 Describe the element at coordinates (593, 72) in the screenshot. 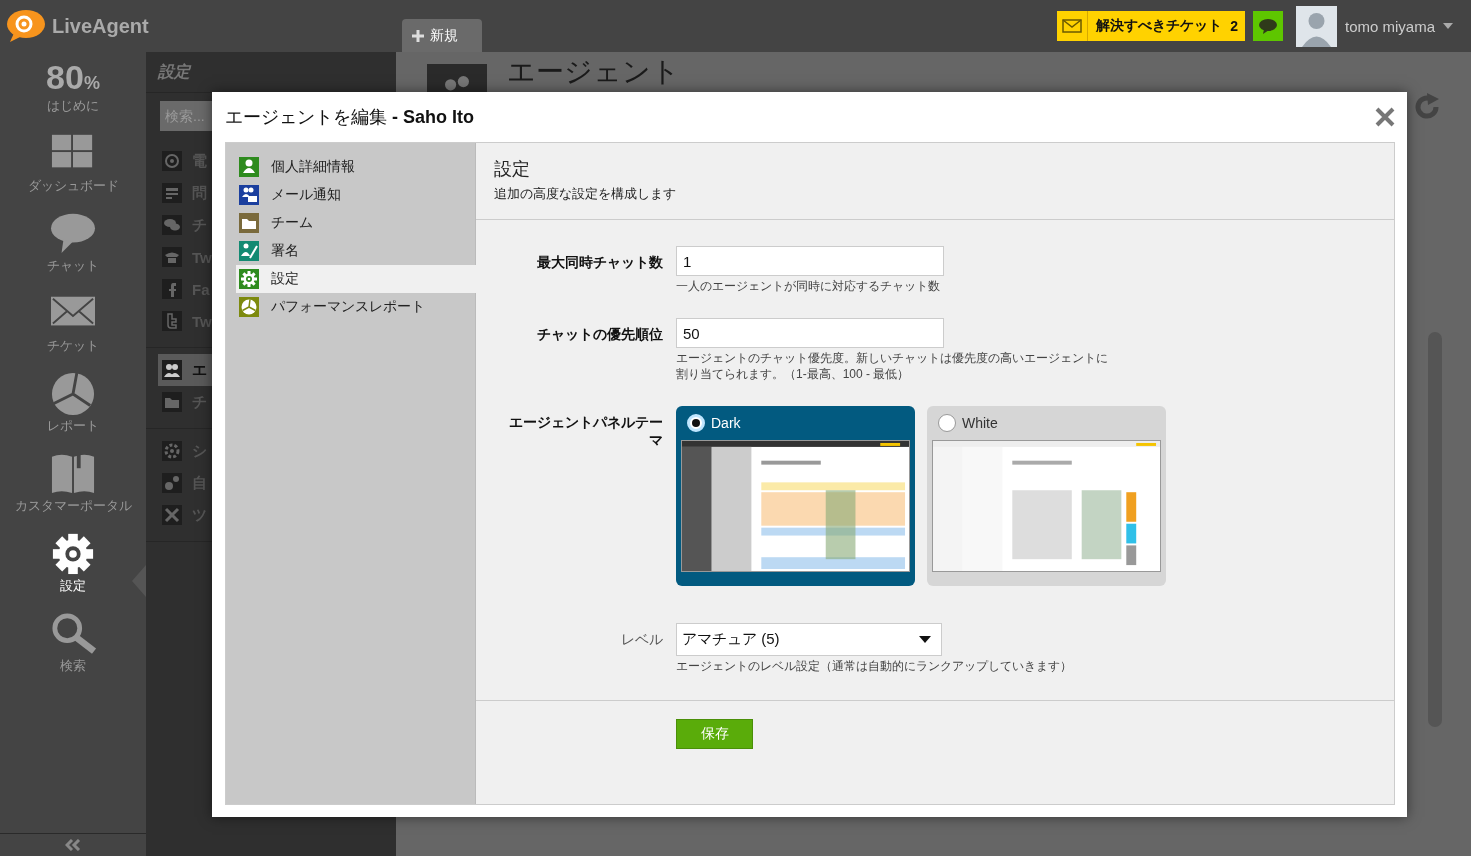

I see `page-title: エージェント` at that location.